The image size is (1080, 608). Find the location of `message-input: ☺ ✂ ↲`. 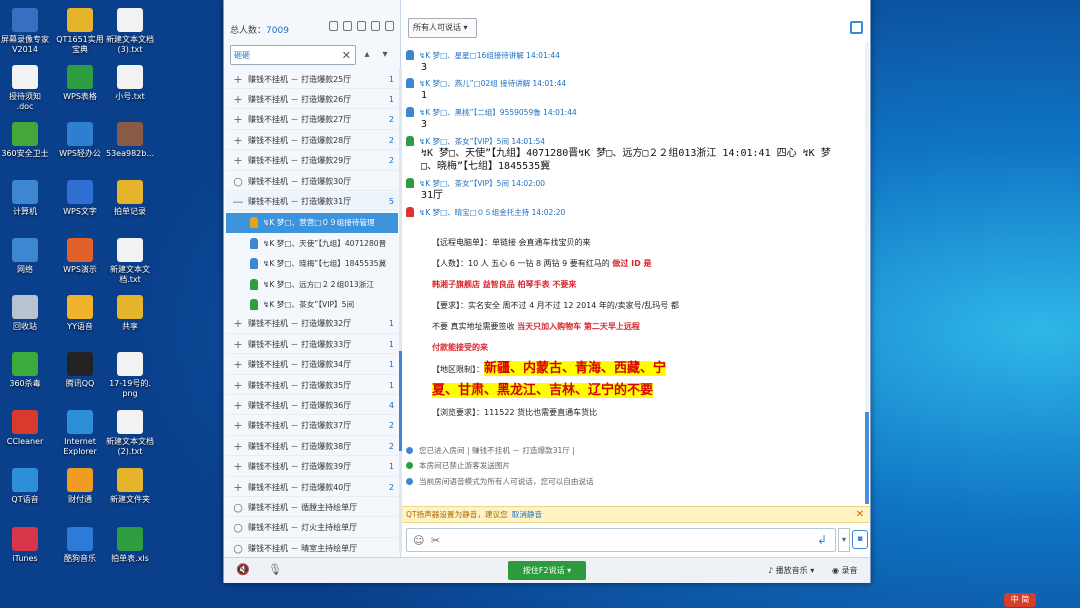

message-input: ☺ ✂ ↲ is located at coordinates (621, 540).